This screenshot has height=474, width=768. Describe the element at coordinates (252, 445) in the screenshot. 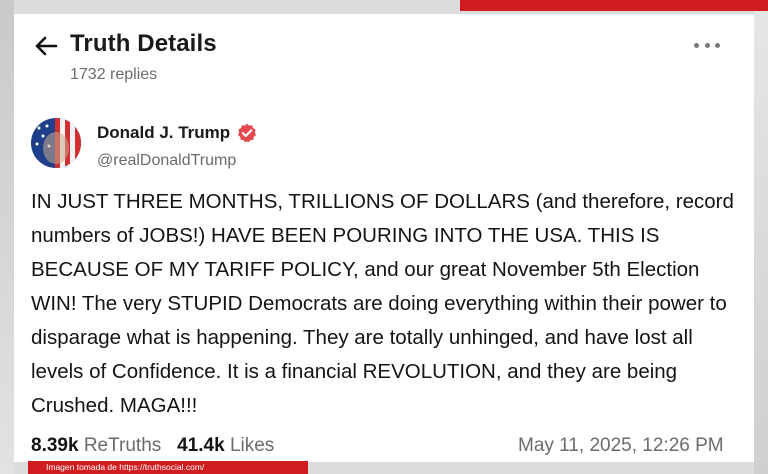

I see `likes-label: Likes` at that location.